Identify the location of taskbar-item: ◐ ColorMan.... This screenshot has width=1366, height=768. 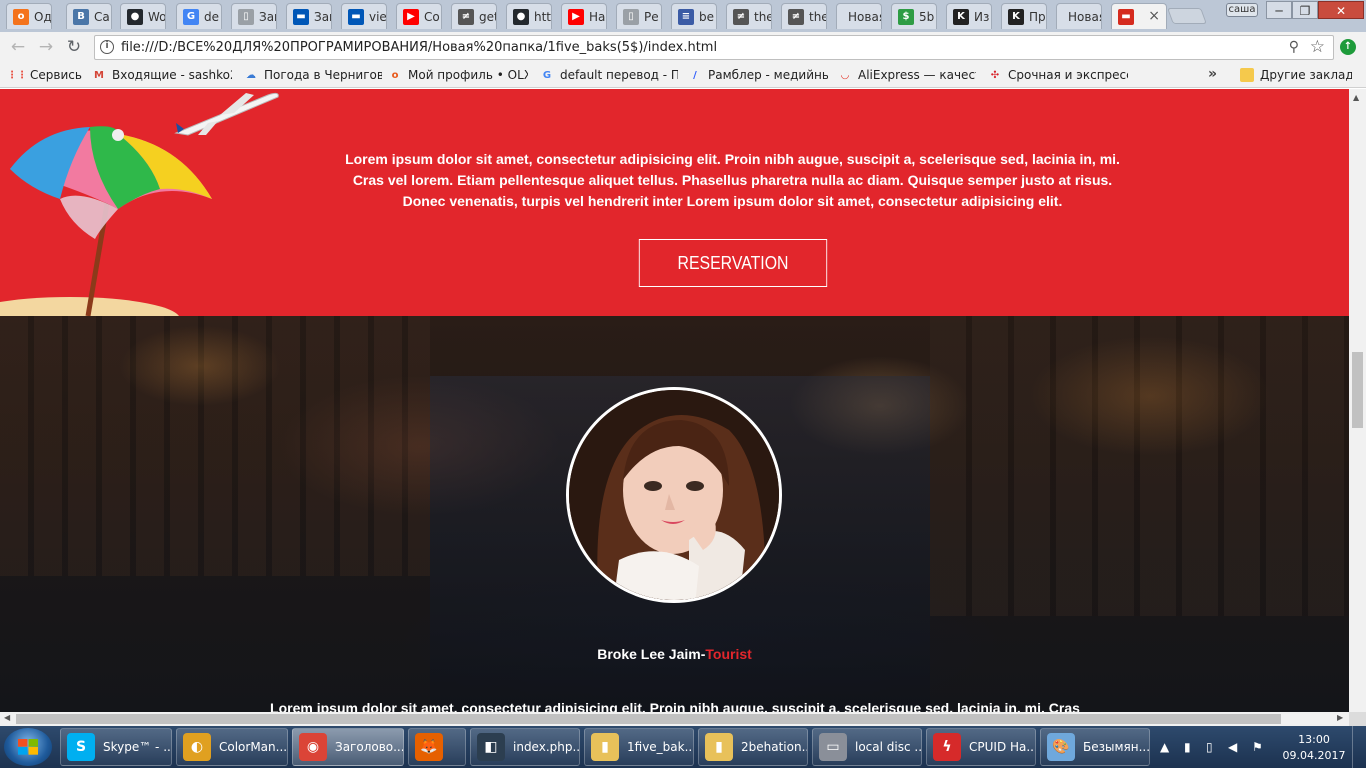
(232, 747).